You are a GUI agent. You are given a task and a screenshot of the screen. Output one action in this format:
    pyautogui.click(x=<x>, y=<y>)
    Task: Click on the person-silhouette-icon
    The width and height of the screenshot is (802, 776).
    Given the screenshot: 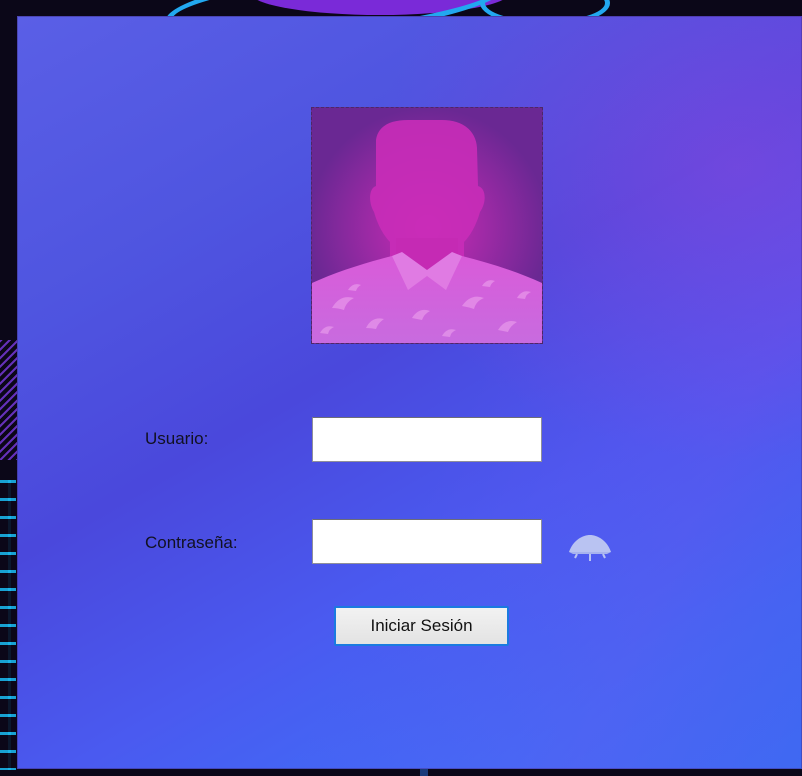 What is the action you would take?
    pyautogui.click(x=427, y=231)
    